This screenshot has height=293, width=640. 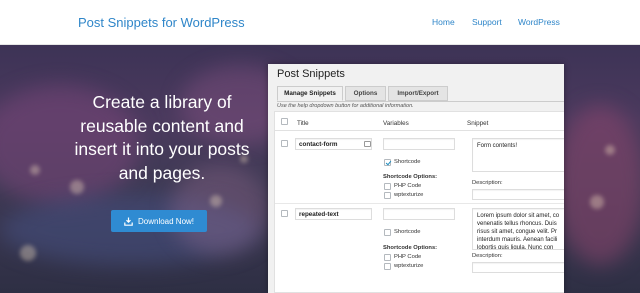 What do you see at coordinates (597, 185) in the screenshot?
I see `hero-background-glow` at bounding box center [597, 185].